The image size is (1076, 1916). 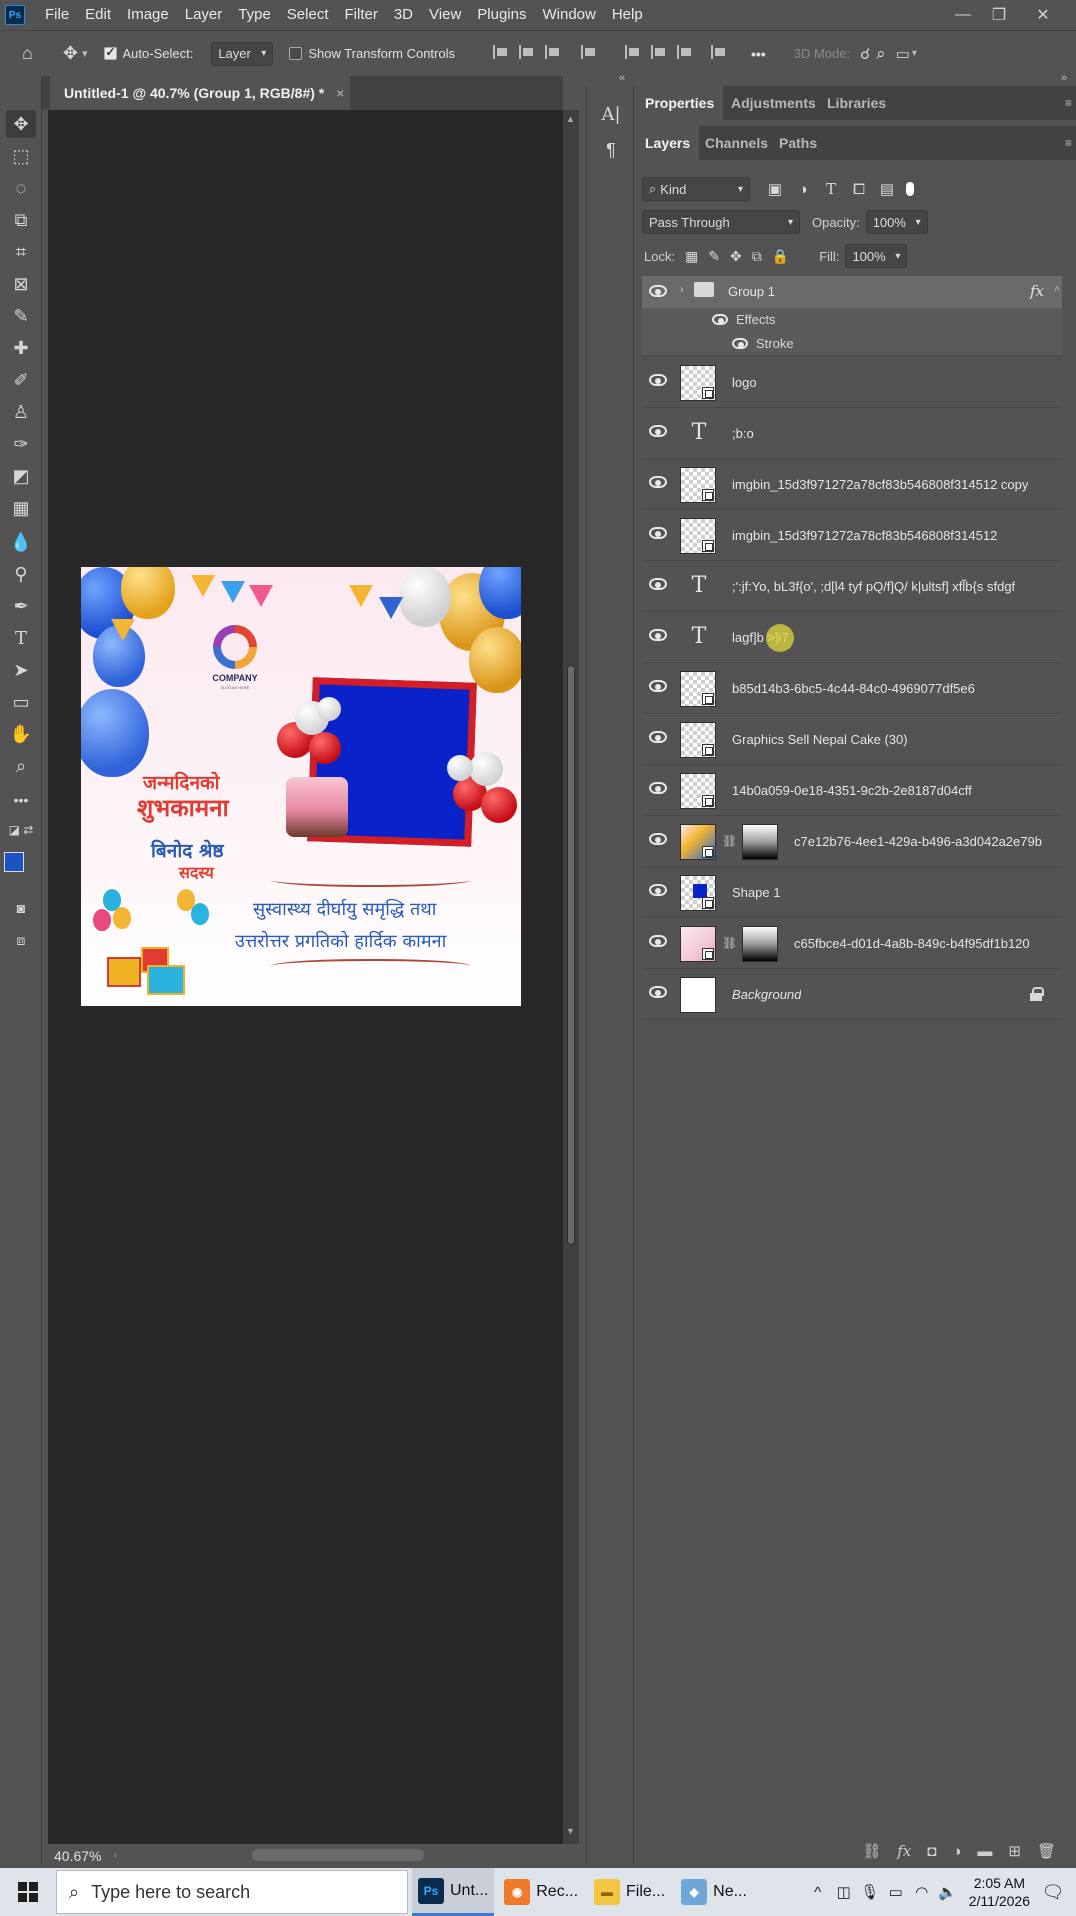 I want to click on tab-channels: Channels, so click(x=736, y=143).